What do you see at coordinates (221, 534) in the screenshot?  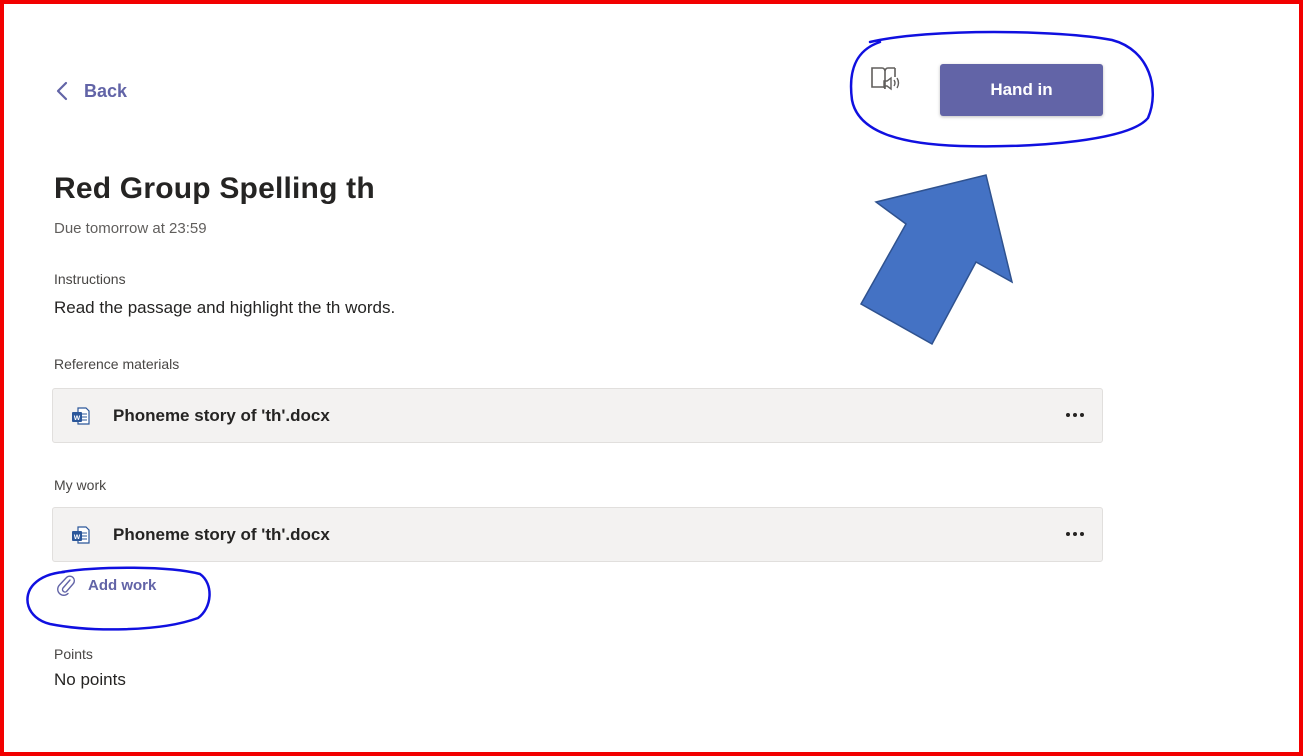 I see `my-work-file-name: Phoneme story of 'th'.docx` at bounding box center [221, 534].